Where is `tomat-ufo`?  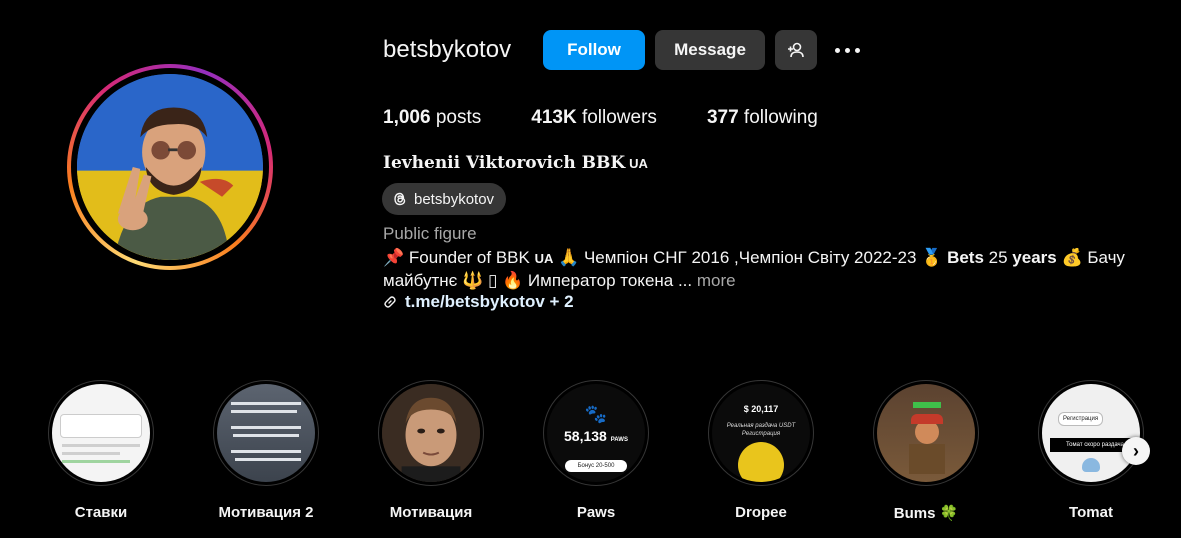
tomat-ufo is located at coordinates (1091, 465).